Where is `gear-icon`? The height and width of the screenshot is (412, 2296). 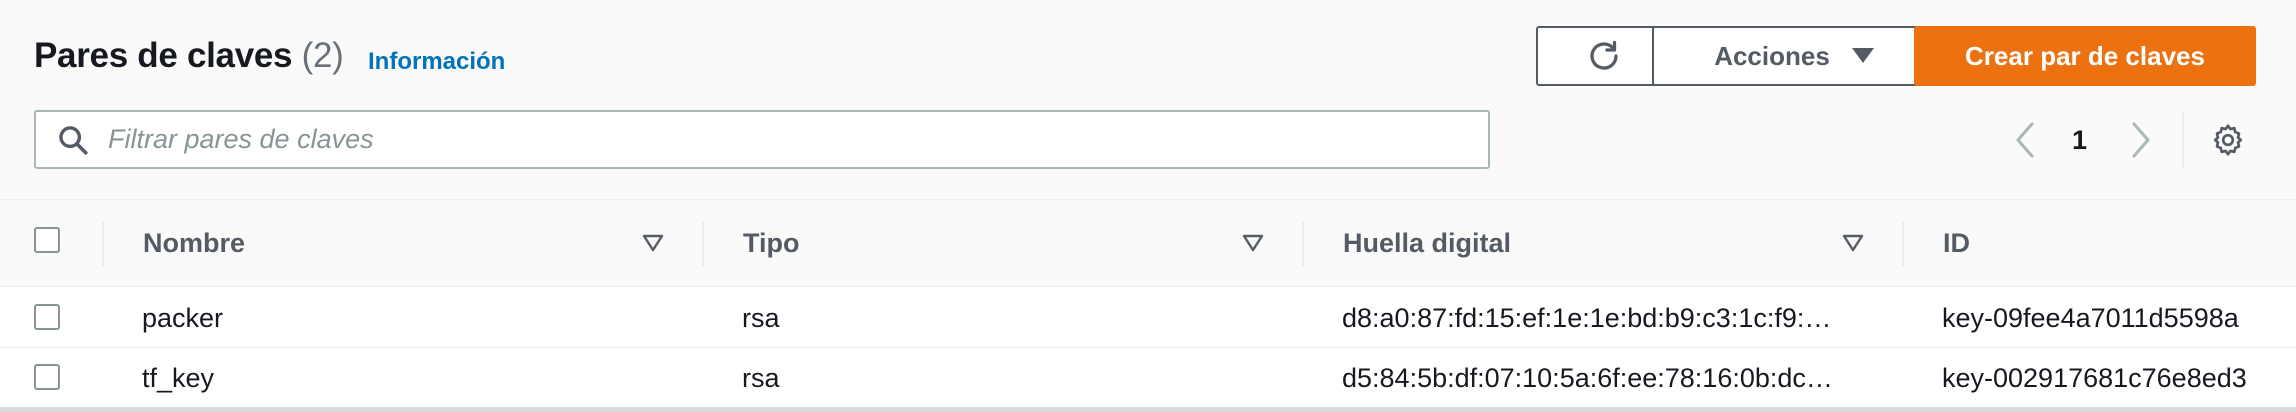
gear-icon is located at coordinates (2228, 140).